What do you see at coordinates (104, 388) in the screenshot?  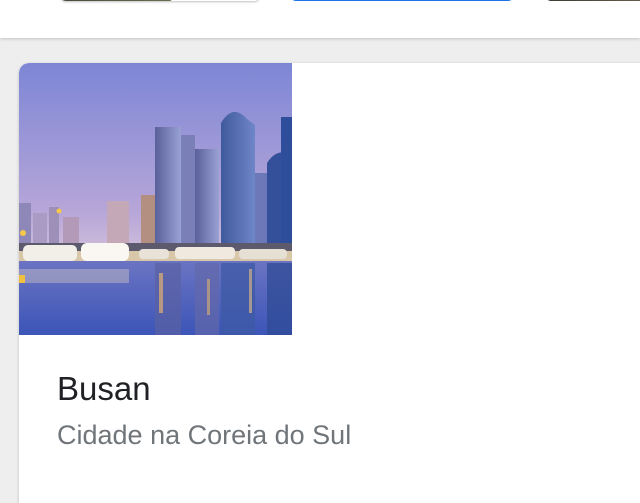 I see `place-title: Busan` at bounding box center [104, 388].